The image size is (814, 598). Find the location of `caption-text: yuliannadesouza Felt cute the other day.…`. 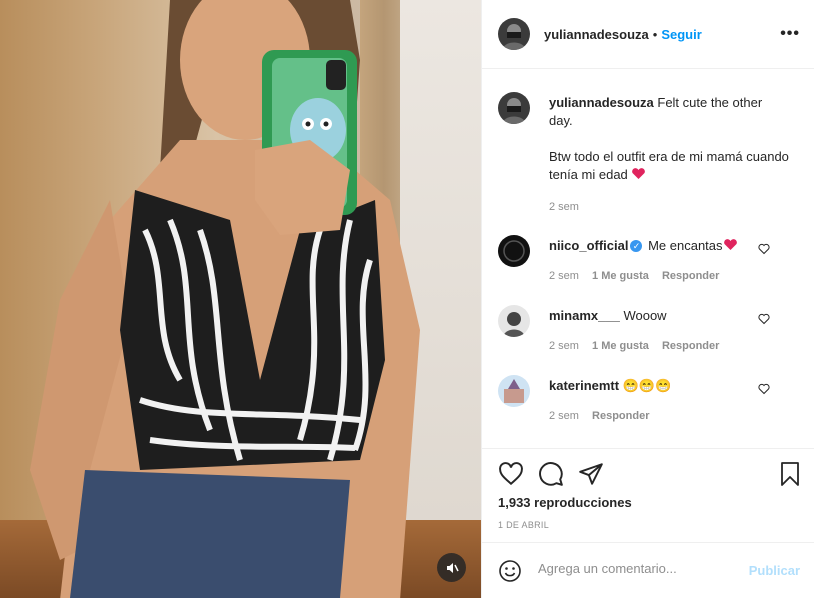

caption-text: yuliannadesouza Felt cute the other day.… is located at coordinates (669, 155).